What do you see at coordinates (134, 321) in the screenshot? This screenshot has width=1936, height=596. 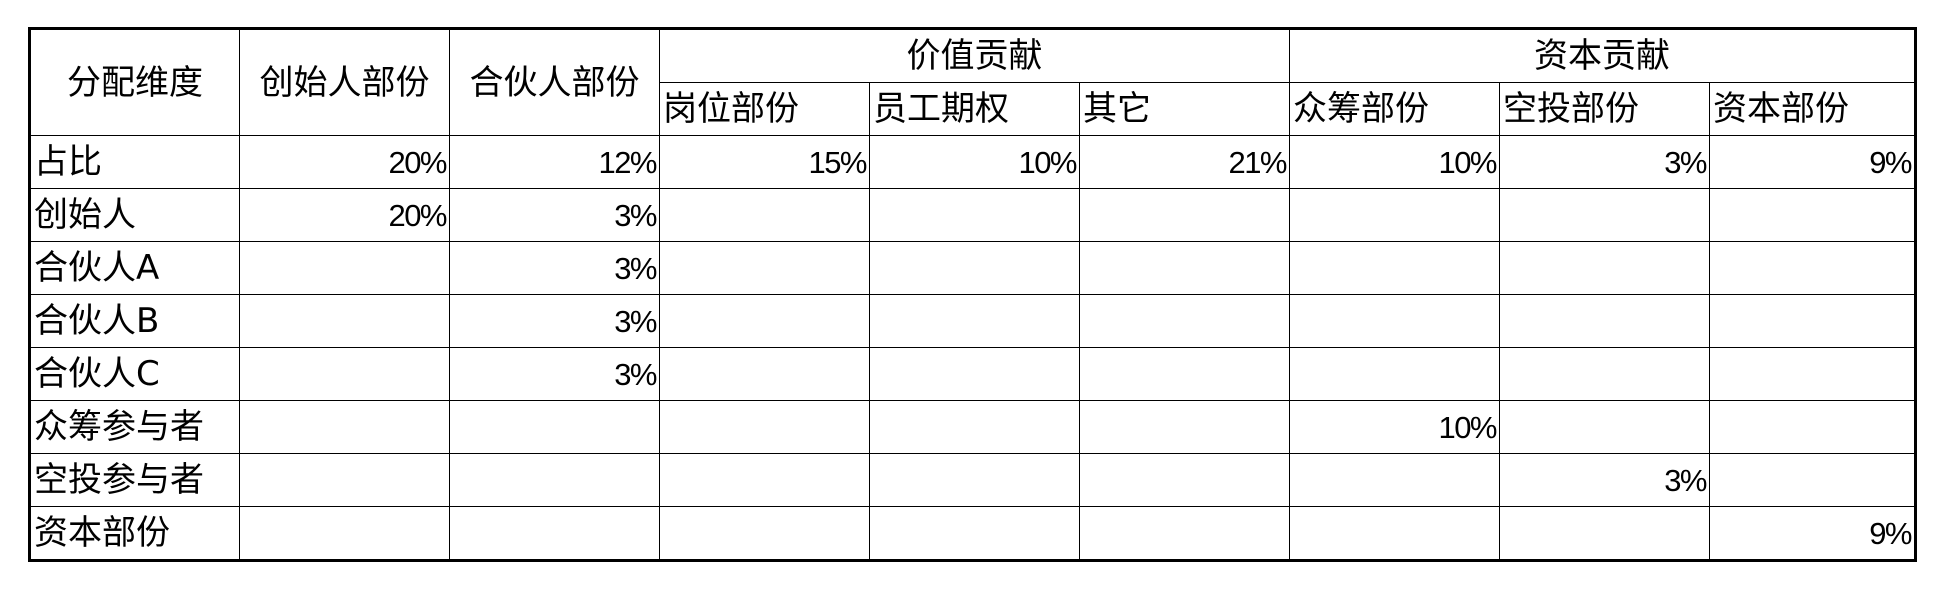 I see `row-label: 合伙人B` at bounding box center [134, 321].